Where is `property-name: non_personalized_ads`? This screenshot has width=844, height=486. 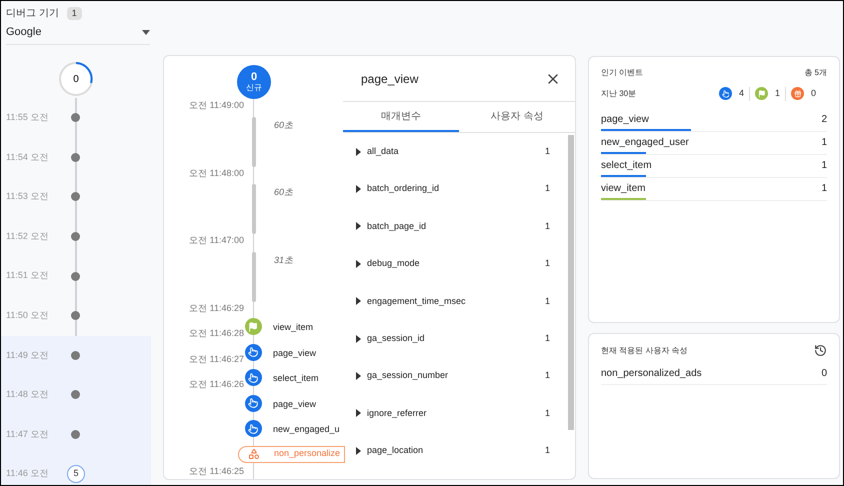
property-name: non_personalized_ads is located at coordinates (651, 374).